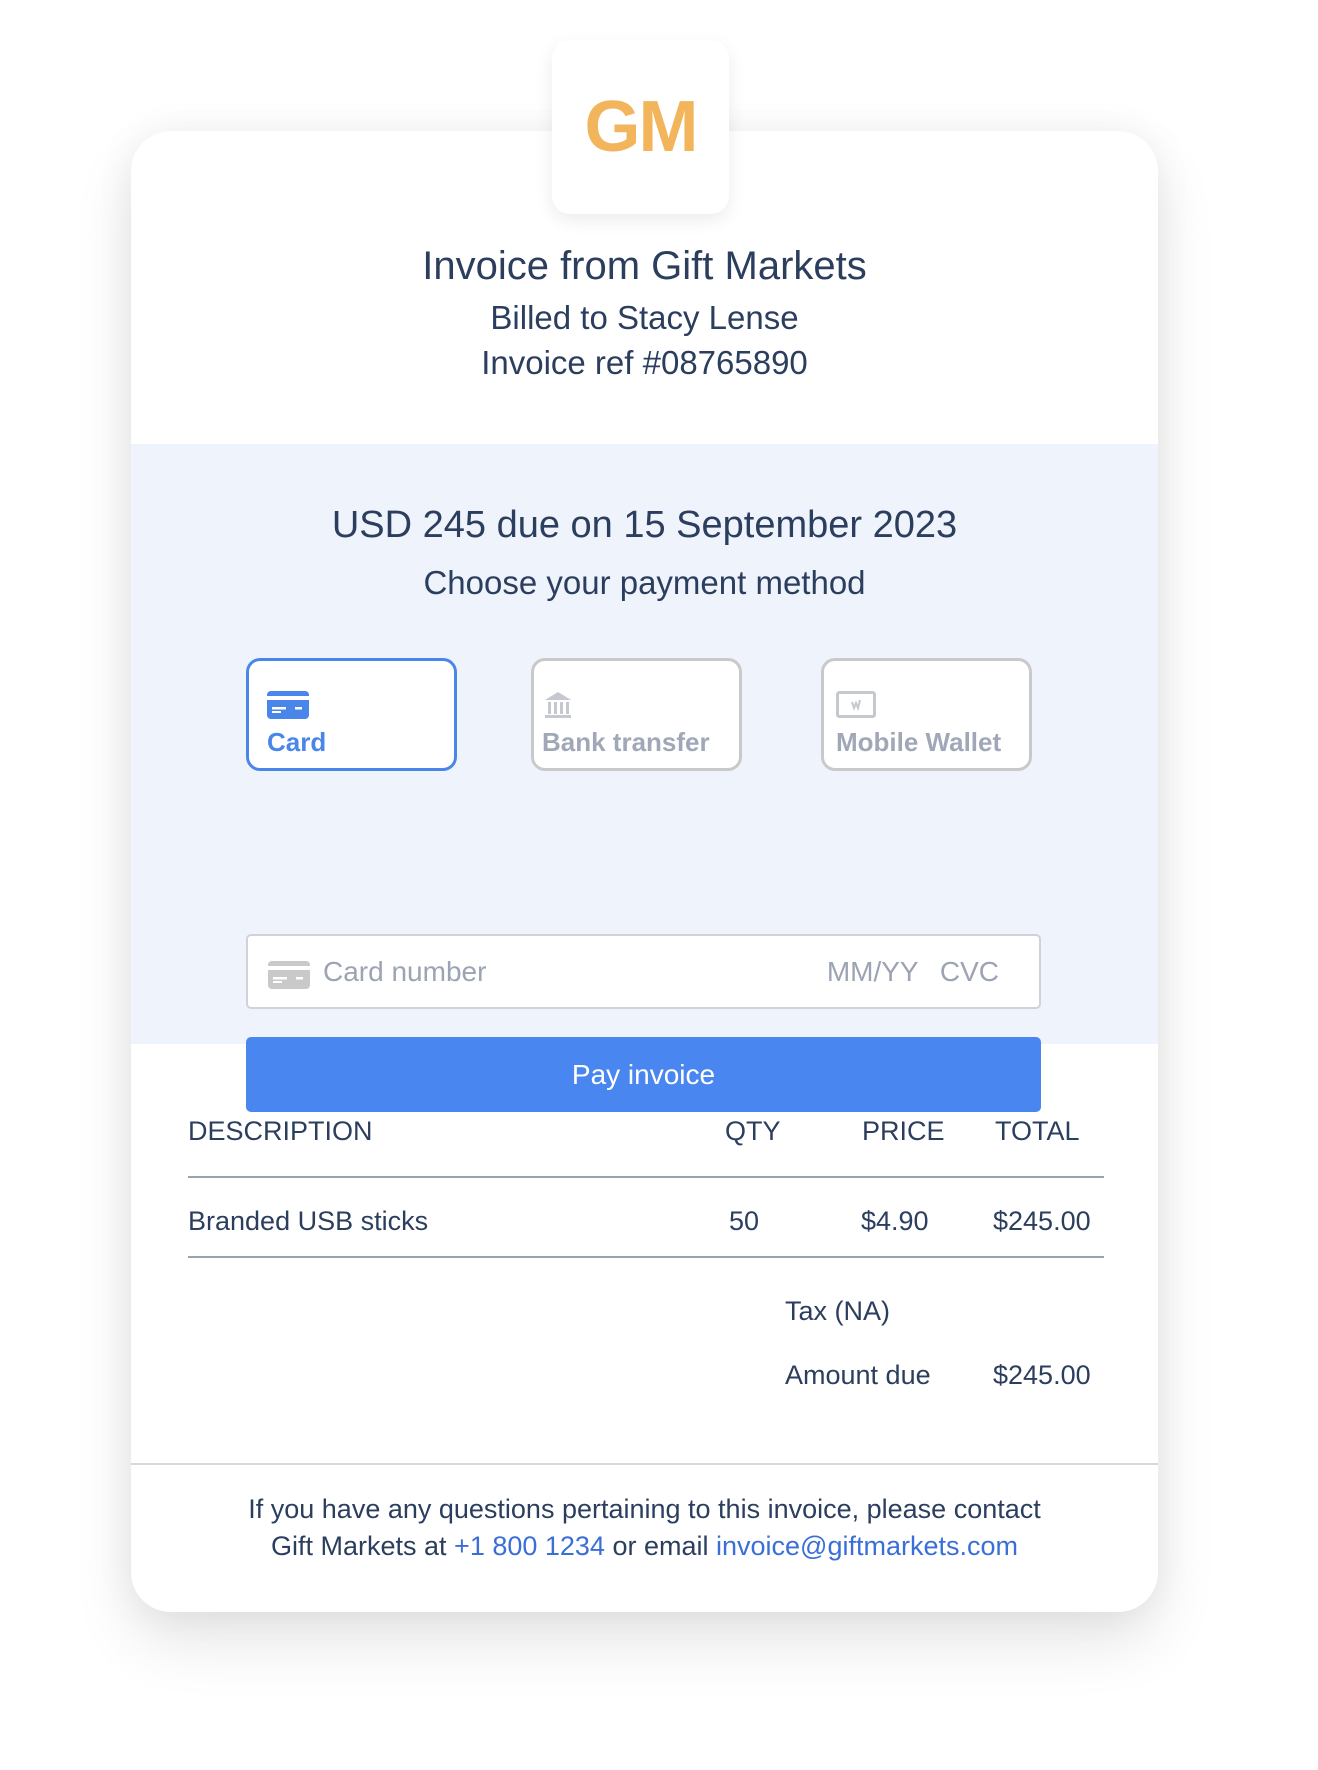 This screenshot has height=1770, width=1318. What do you see at coordinates (903, 1131) in the screenshot?
I see `column-header-price: PRICE` at bounding box center [903, 1131].